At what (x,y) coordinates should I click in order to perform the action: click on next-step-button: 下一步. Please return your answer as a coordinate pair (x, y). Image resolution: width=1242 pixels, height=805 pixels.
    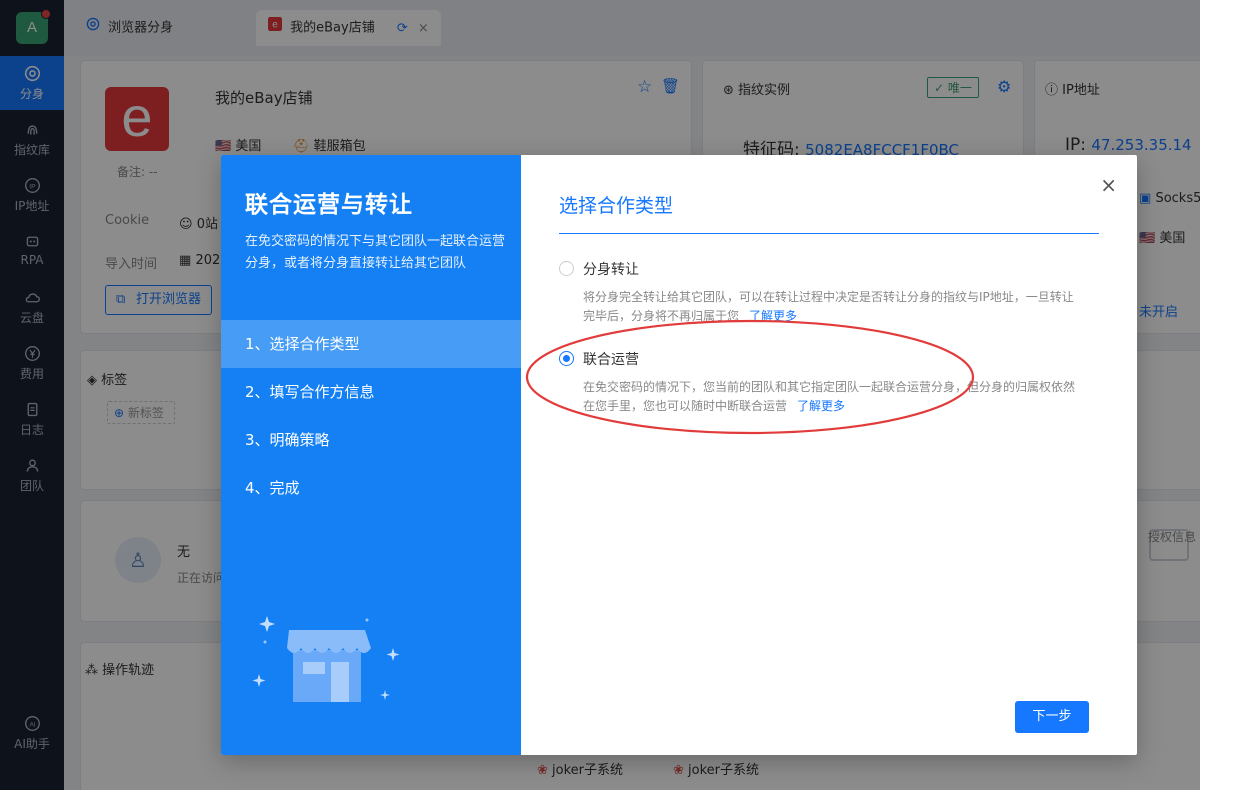
    Looking at the image, I should click on (1052, 717).